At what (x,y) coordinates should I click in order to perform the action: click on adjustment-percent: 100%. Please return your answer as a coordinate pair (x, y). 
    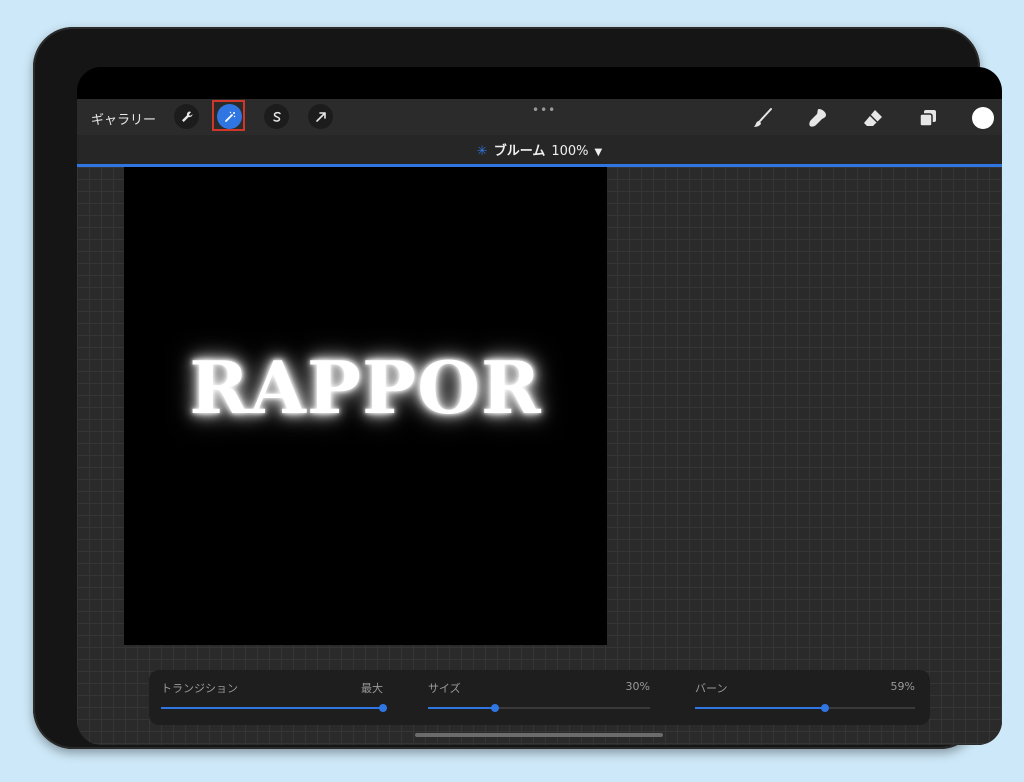
    Looking at the image, I should click on (570, 151).